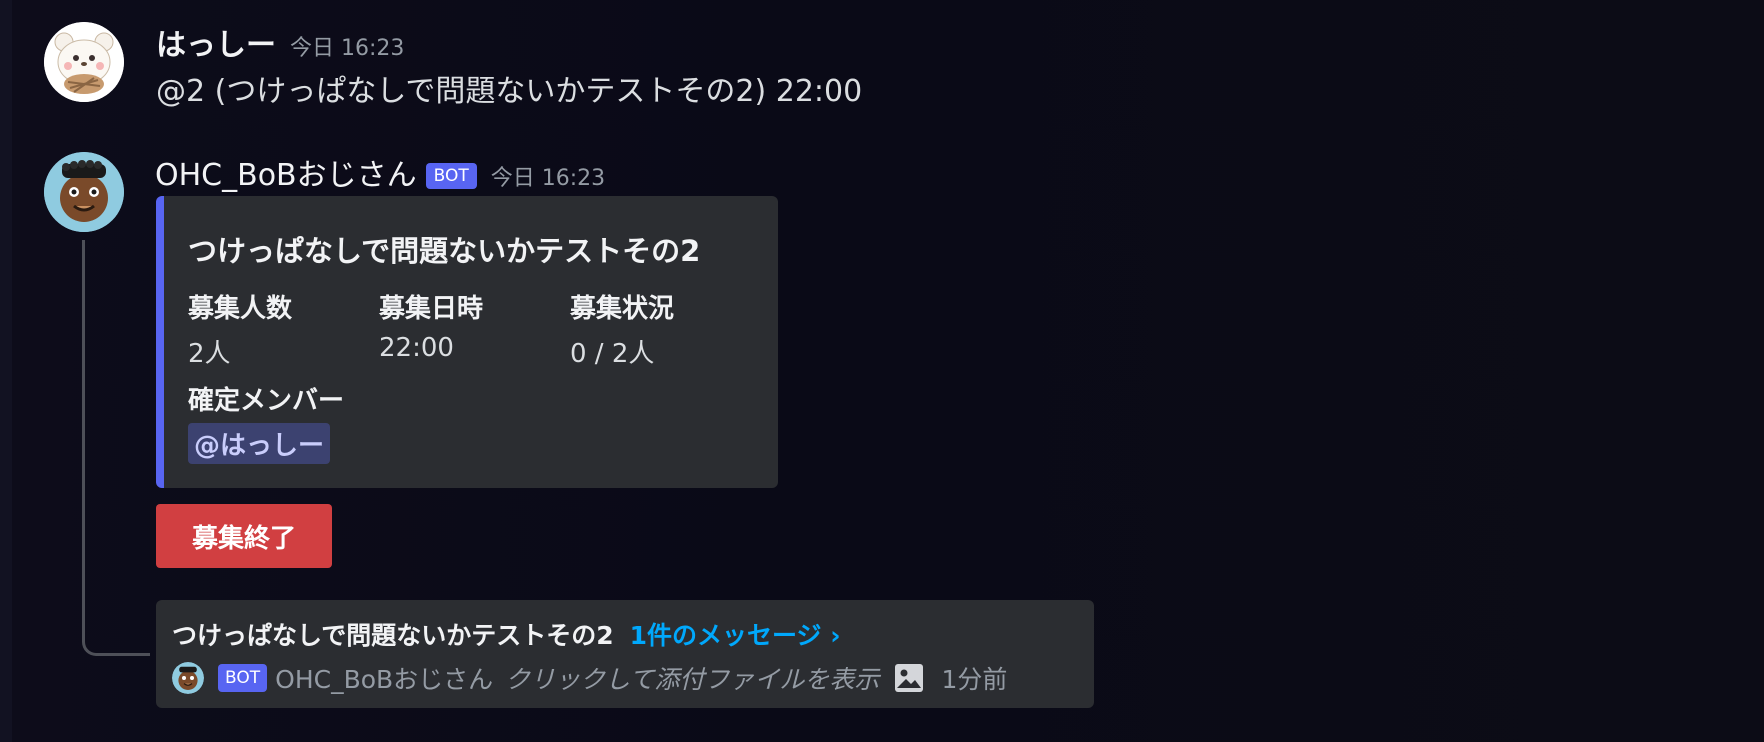 The image size is (1764, 742). What do you see at coordinates (974, 679) in the screenshot?
I see `thread-preview-time: 1分前` at bounding box center [974, 679].